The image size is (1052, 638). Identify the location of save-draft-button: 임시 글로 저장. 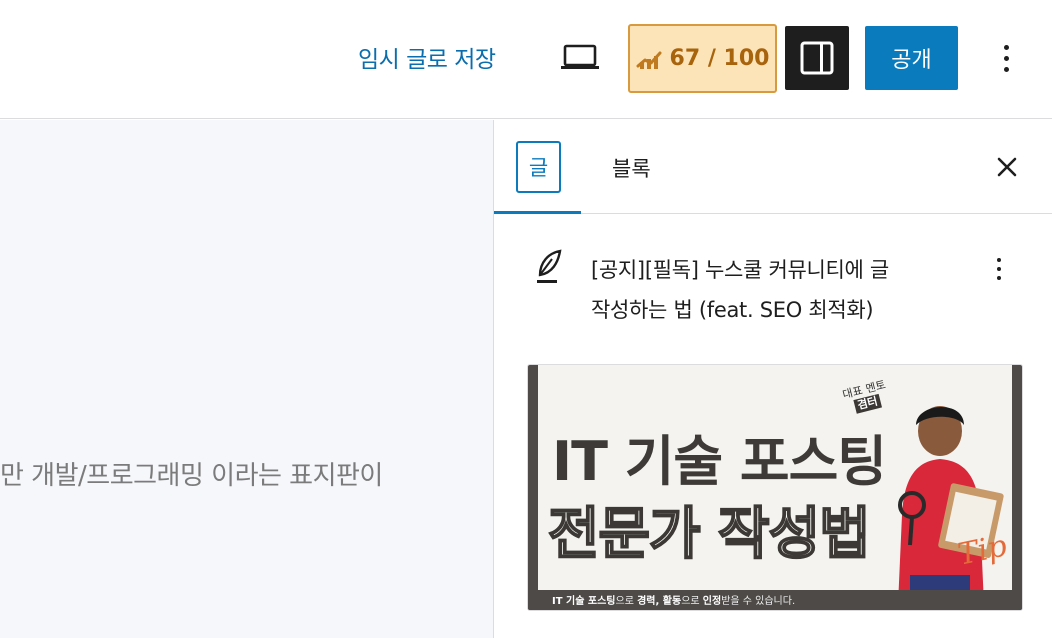
(427, 57).